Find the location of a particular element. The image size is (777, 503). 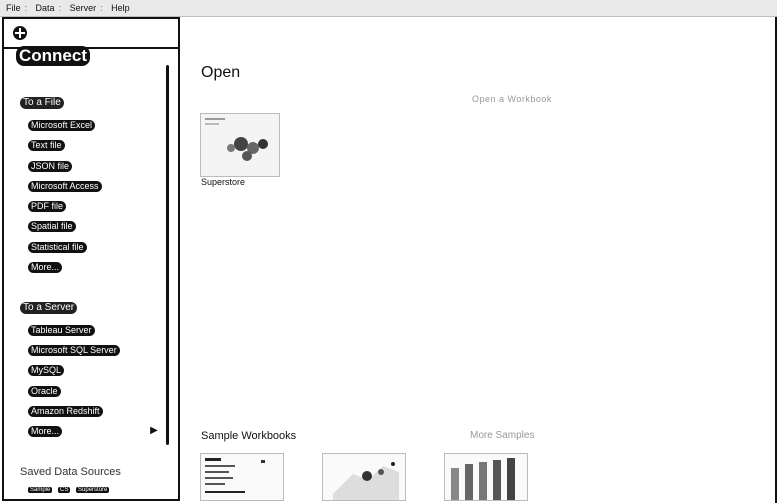

open-title: Open is located at coordinates (221, 72).